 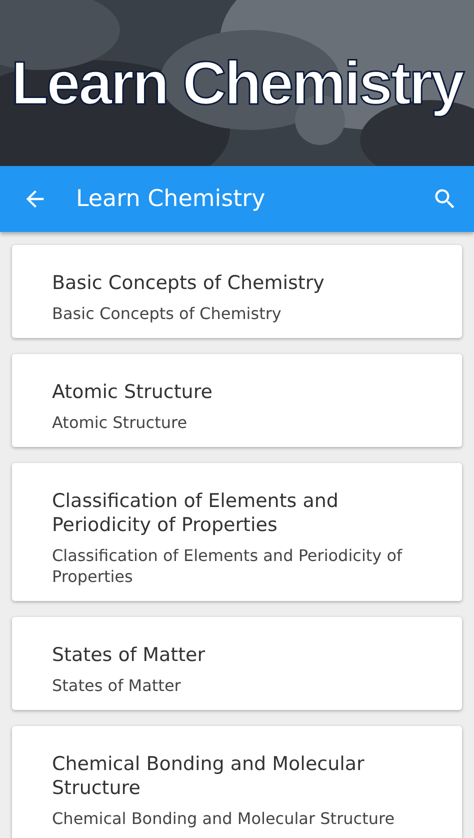 What do you see at coordinates (237, 83) in the screenshot?
I see `banner-title: Learn Chemistry` at bounding box center [237, 83].